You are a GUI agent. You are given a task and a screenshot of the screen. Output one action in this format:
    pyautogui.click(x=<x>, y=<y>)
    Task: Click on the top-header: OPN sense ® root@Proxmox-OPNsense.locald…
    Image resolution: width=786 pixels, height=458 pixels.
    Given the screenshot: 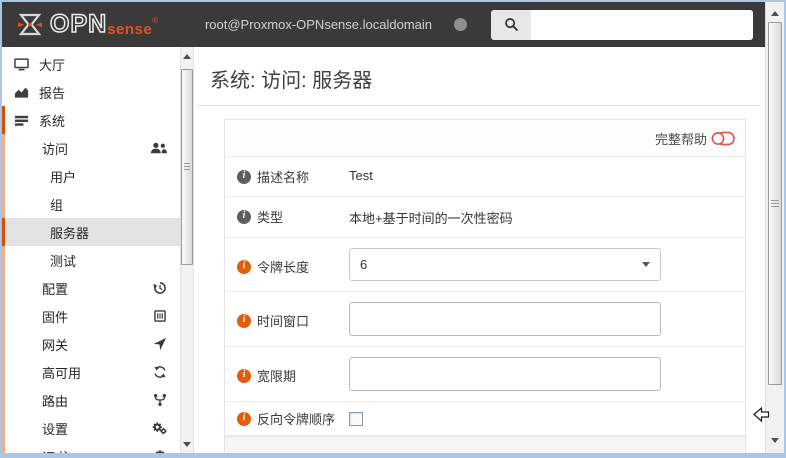 What is the action you would take?
    pyautogui.click(x=383, y=24)
    